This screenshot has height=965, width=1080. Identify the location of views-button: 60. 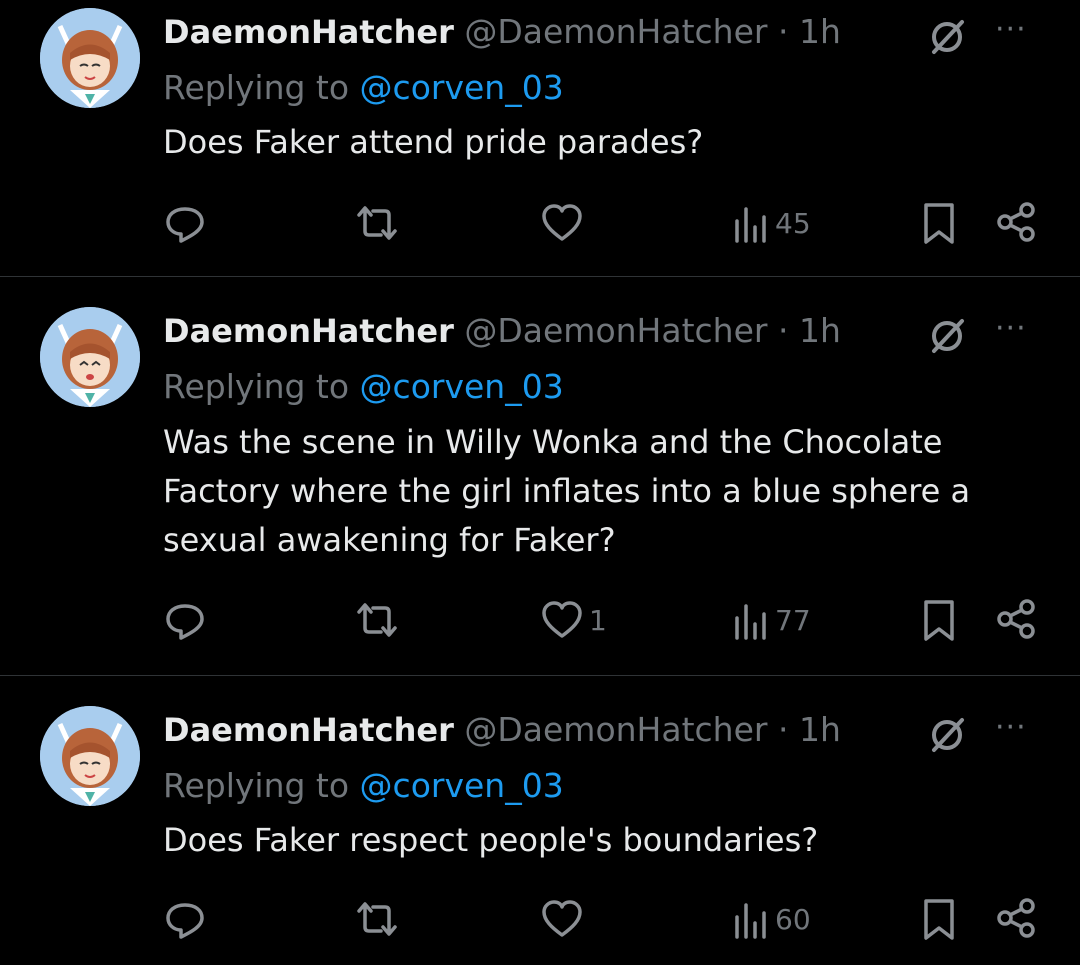
(772, 919).